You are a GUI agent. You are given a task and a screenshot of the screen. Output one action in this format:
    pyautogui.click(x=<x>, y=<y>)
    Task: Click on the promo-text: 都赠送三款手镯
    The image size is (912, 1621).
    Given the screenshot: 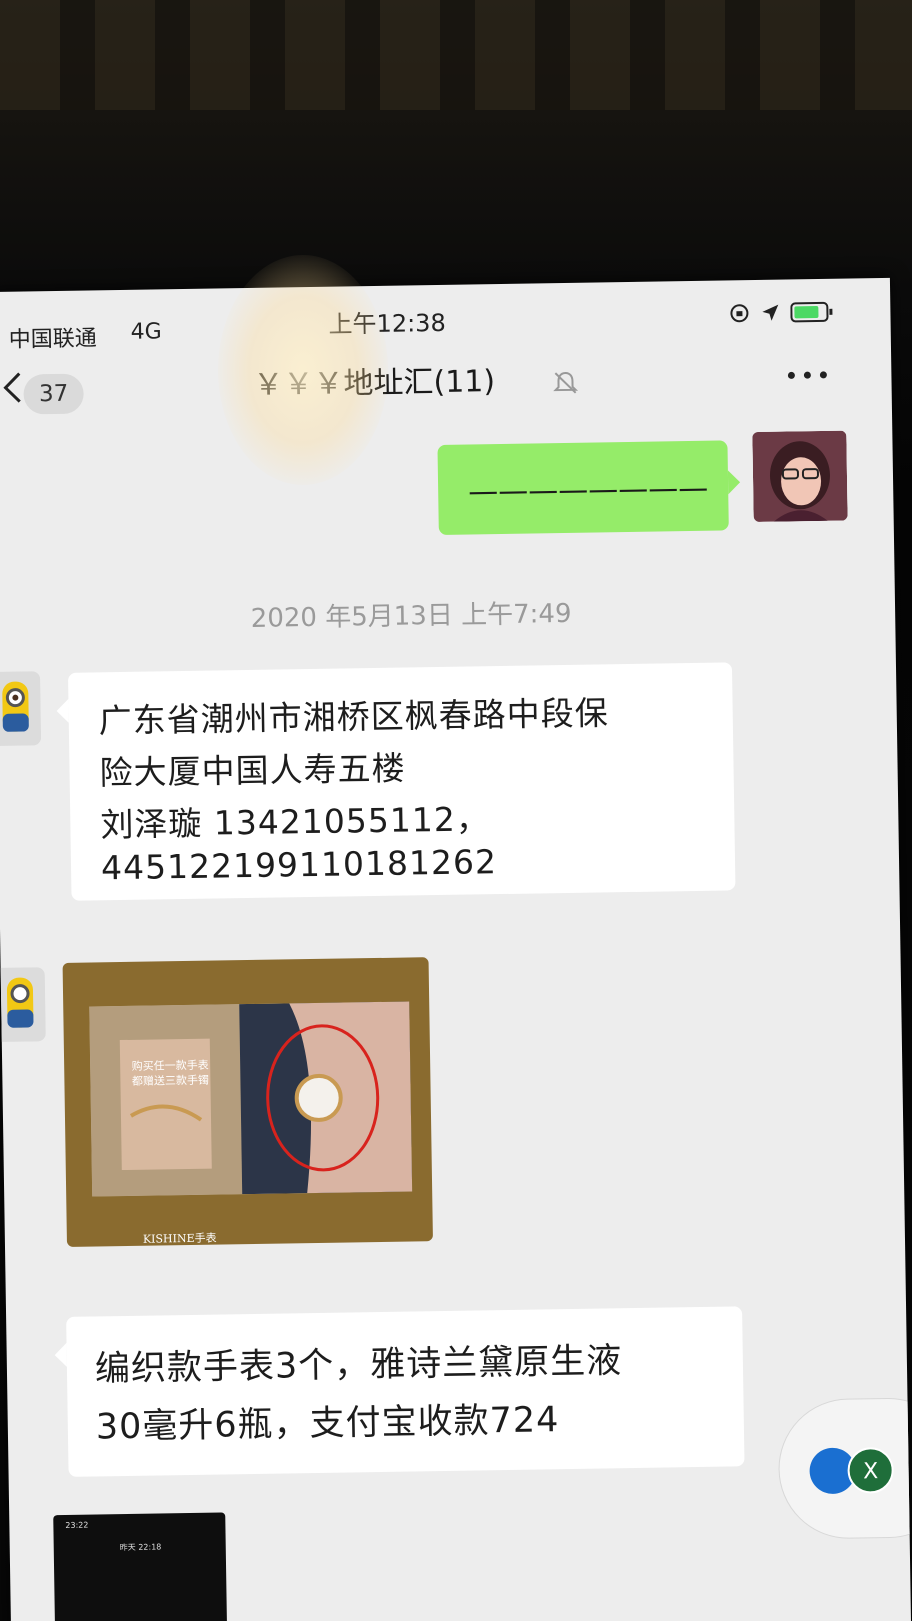 What is the action you would take?
    pyautogui.click(x=170, y=1080)
    